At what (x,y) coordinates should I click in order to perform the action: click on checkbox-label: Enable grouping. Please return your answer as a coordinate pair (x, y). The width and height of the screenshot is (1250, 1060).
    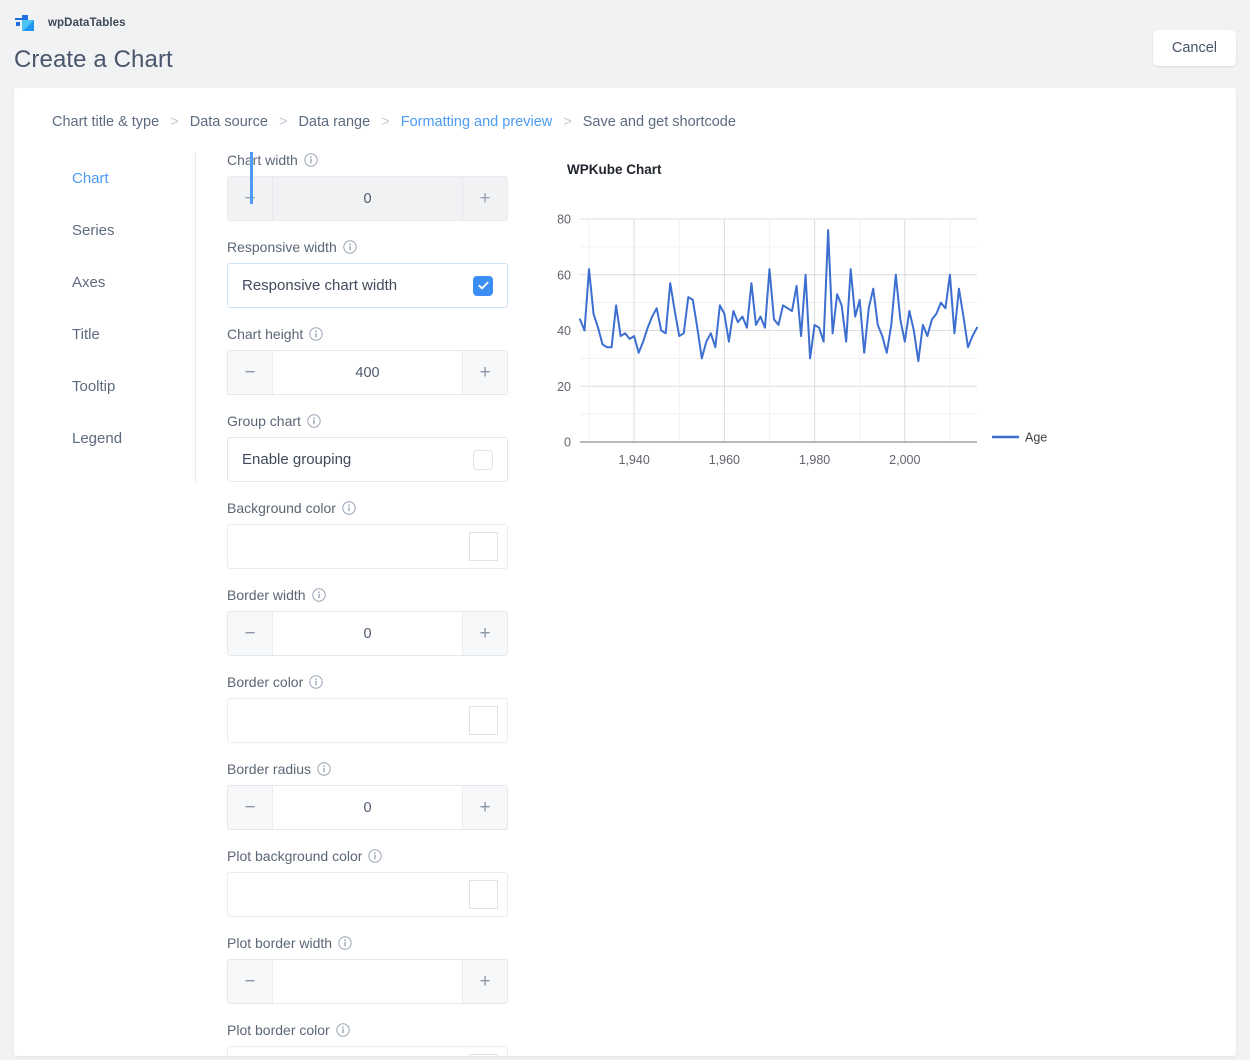
    Looking at the image, I should click on (297, 459).